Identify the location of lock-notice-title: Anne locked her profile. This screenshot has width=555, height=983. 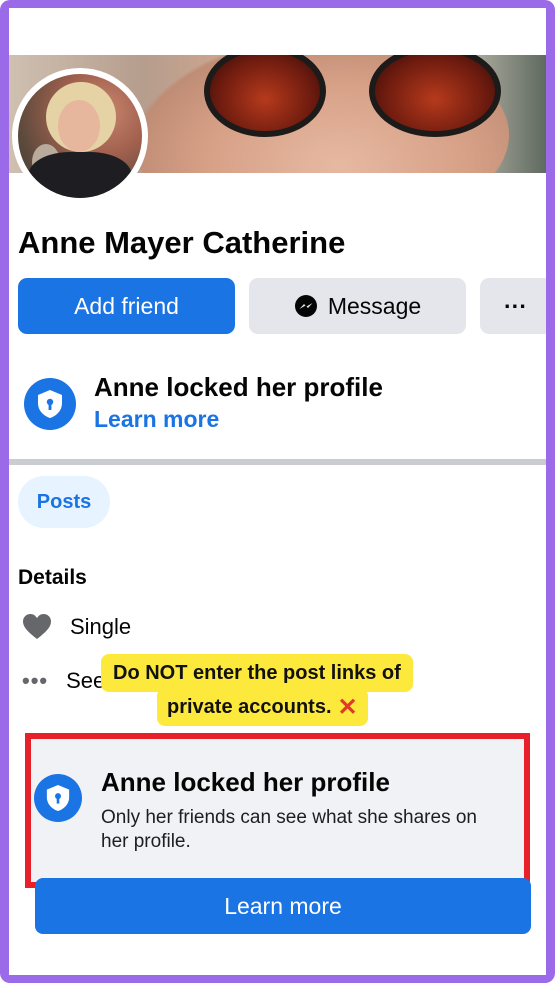
(238, 387).